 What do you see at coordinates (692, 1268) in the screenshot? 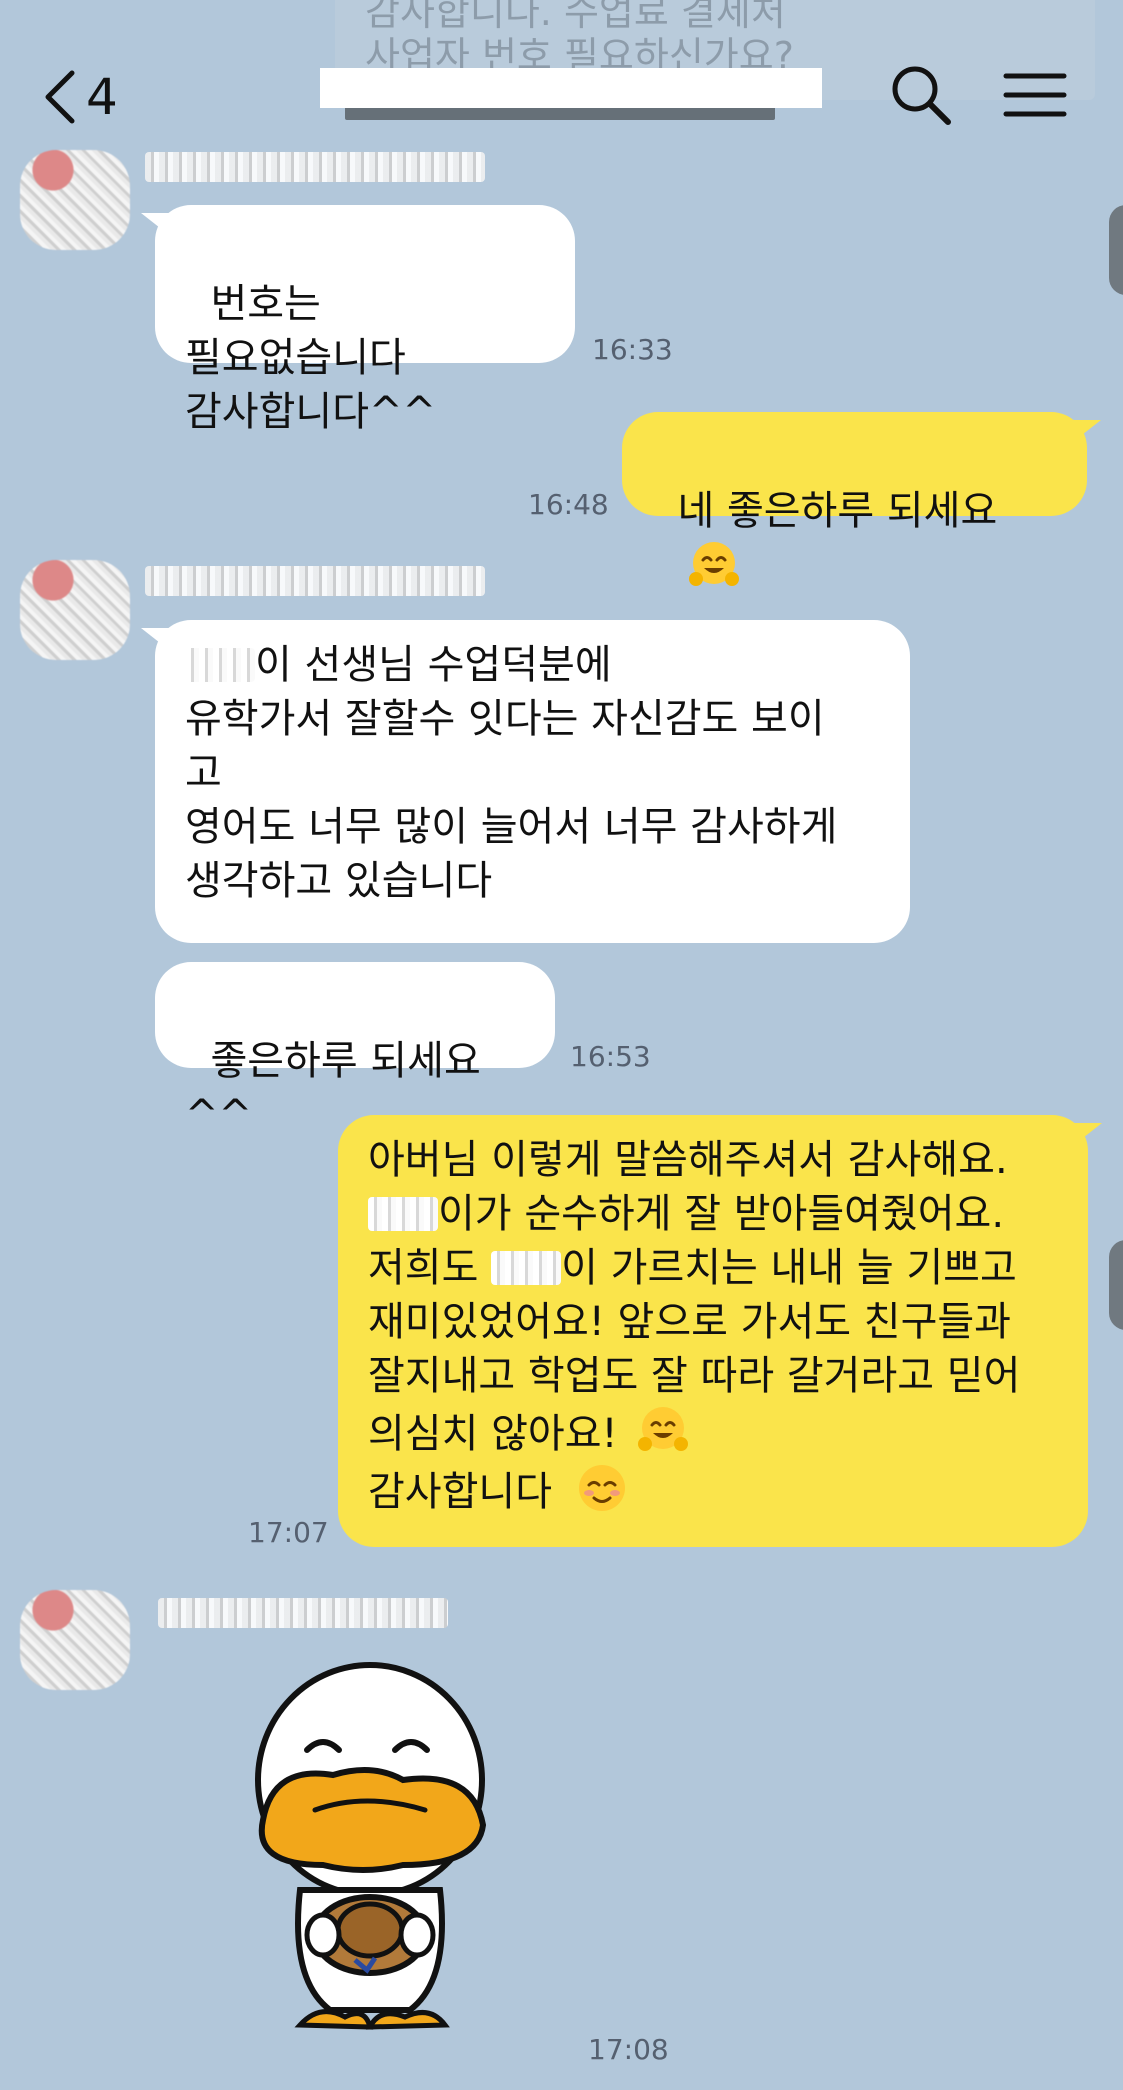
I see `message-line: 저희도 이 가르치는 내내 늘 기쁘고` at bounding box center [692, 1268].